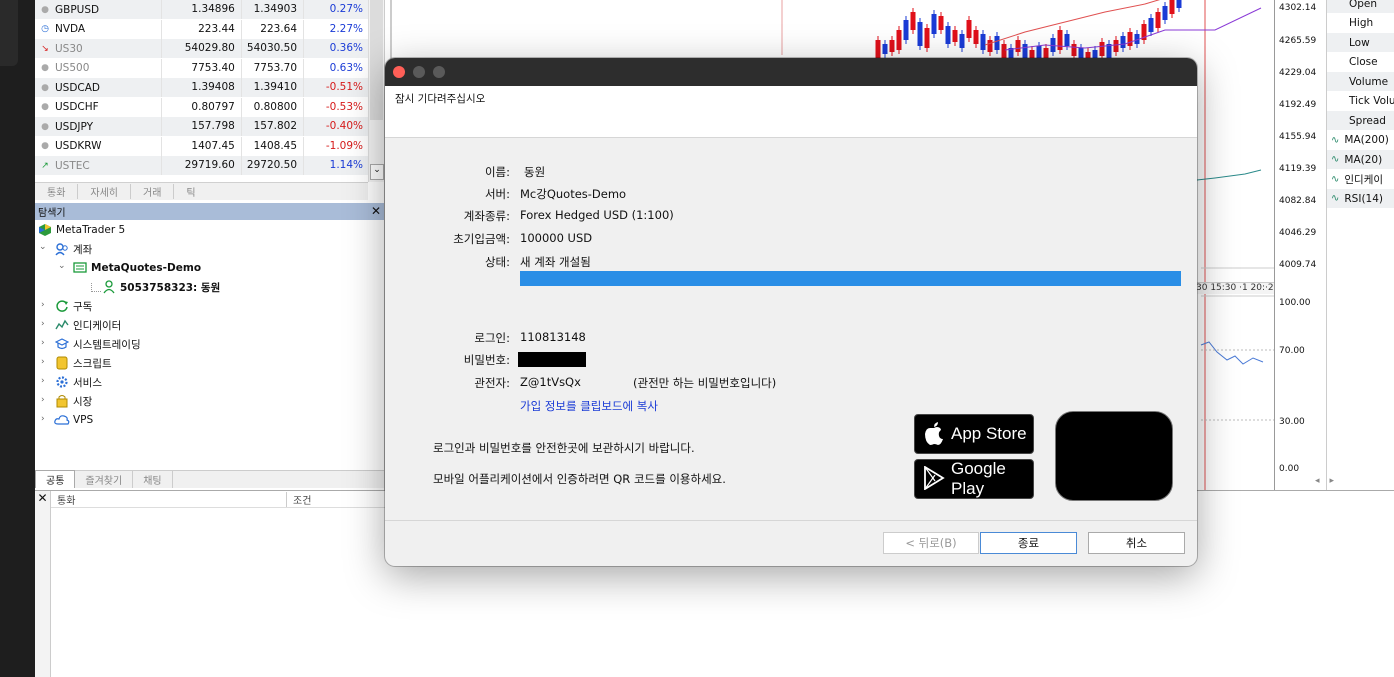  Describe the element at coordinates (87, 382) in the screenshot. I see `tree-item-label: 서비스` at that location.